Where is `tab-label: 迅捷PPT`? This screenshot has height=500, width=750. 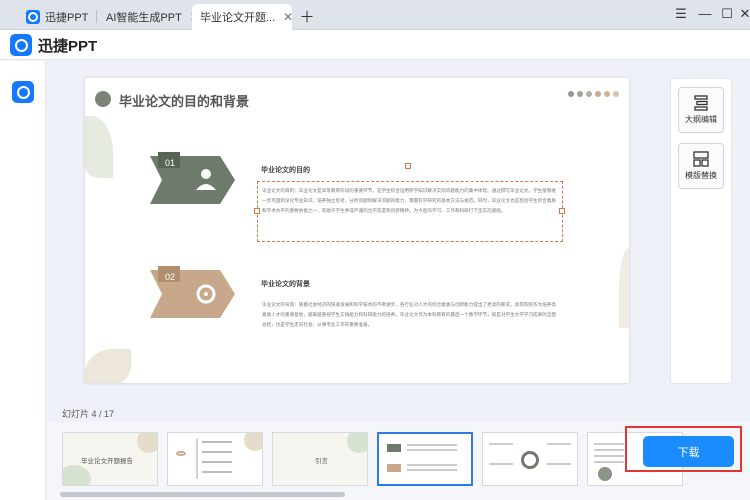 tab-label: 迅捷PPT is located at coordinates (67, 18).